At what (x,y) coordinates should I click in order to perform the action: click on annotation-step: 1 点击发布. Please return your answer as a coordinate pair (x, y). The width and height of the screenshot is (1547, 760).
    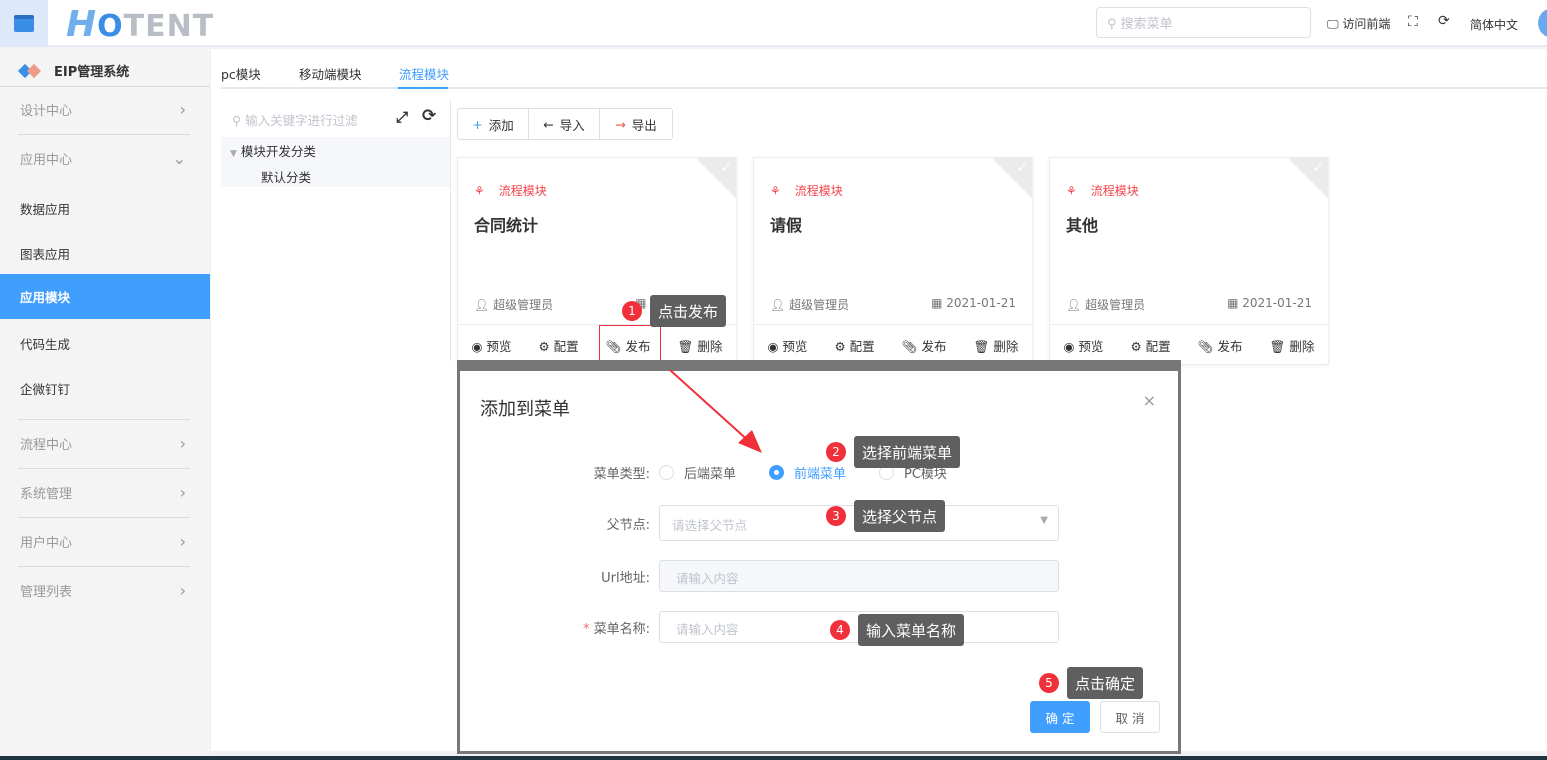
    Looking at the image, I should click on (674, 311).